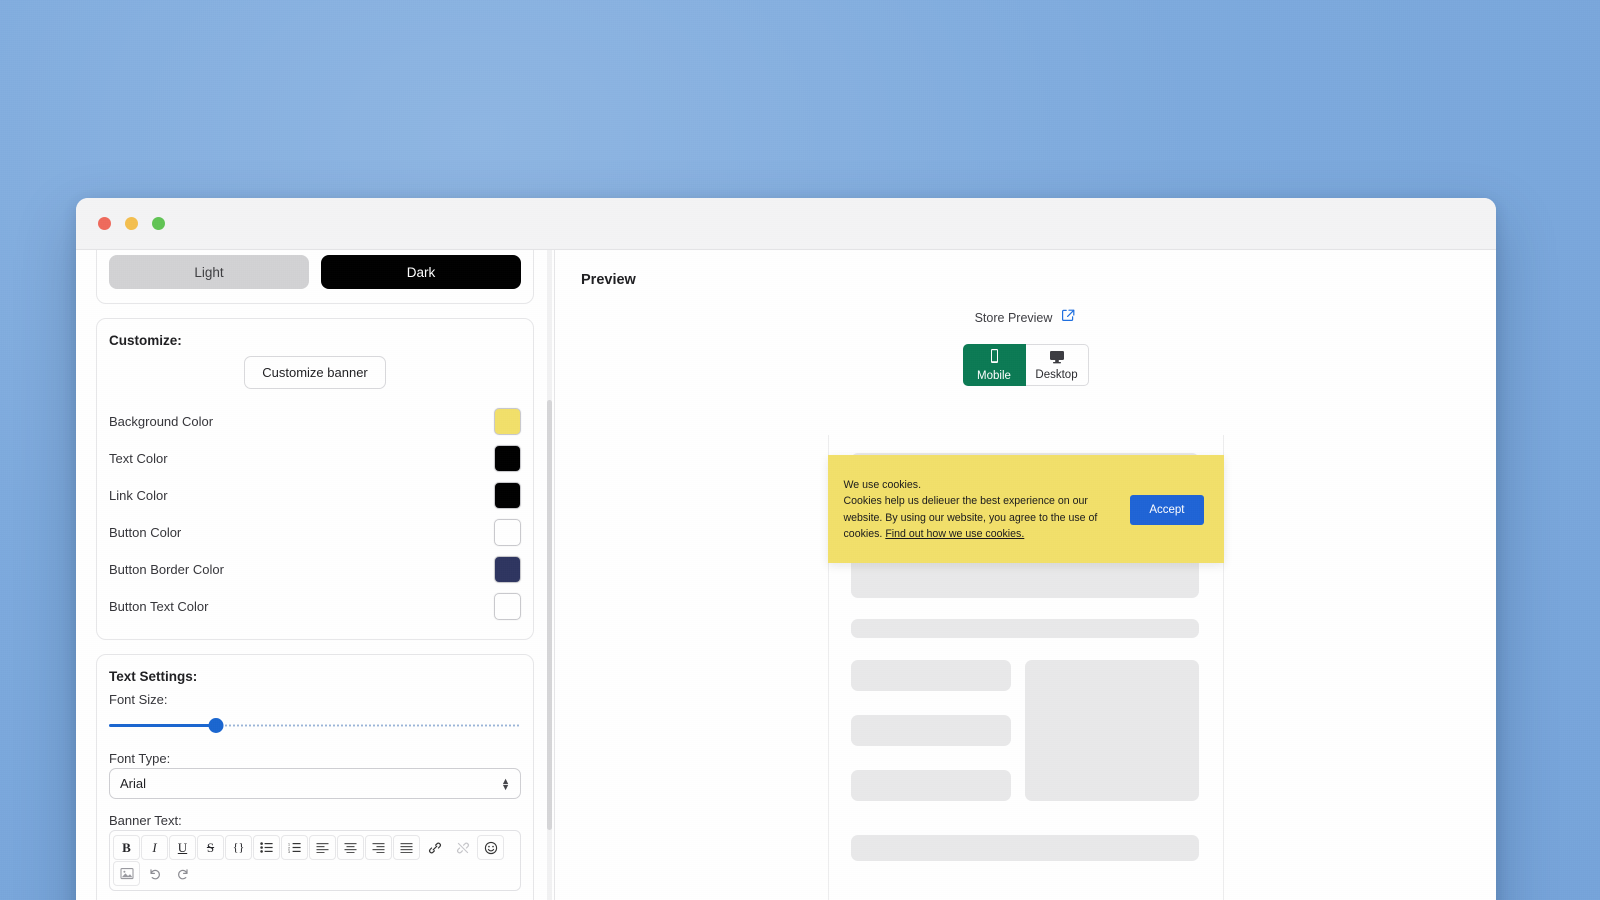  What do you see at coordinates (994, 358) in the screenshot?
I see `mobile-phone-icon` at bounding box center [994, 358].